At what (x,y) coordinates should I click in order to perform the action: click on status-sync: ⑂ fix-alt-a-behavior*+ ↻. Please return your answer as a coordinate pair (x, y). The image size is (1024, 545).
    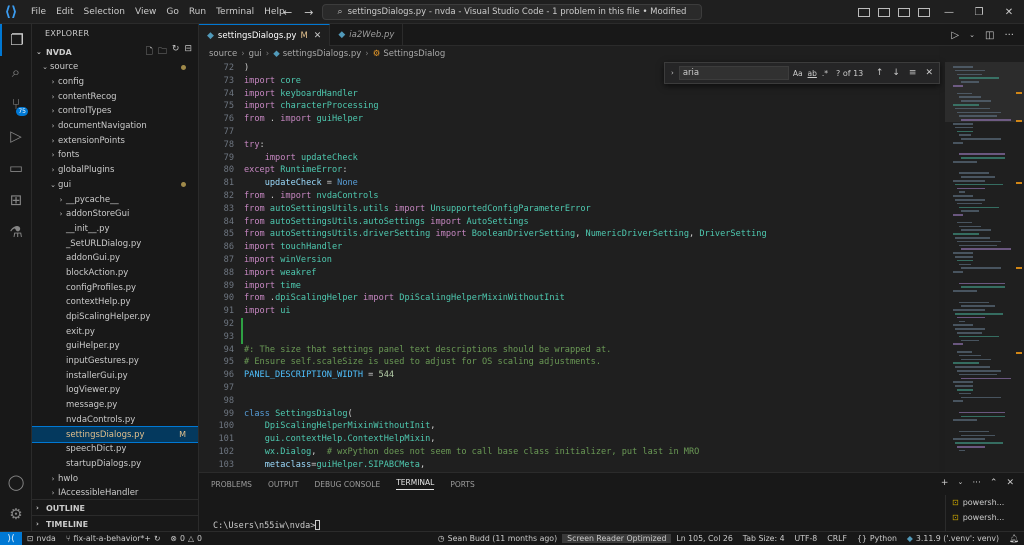
    Looking at the image, I should click on (113, 538).